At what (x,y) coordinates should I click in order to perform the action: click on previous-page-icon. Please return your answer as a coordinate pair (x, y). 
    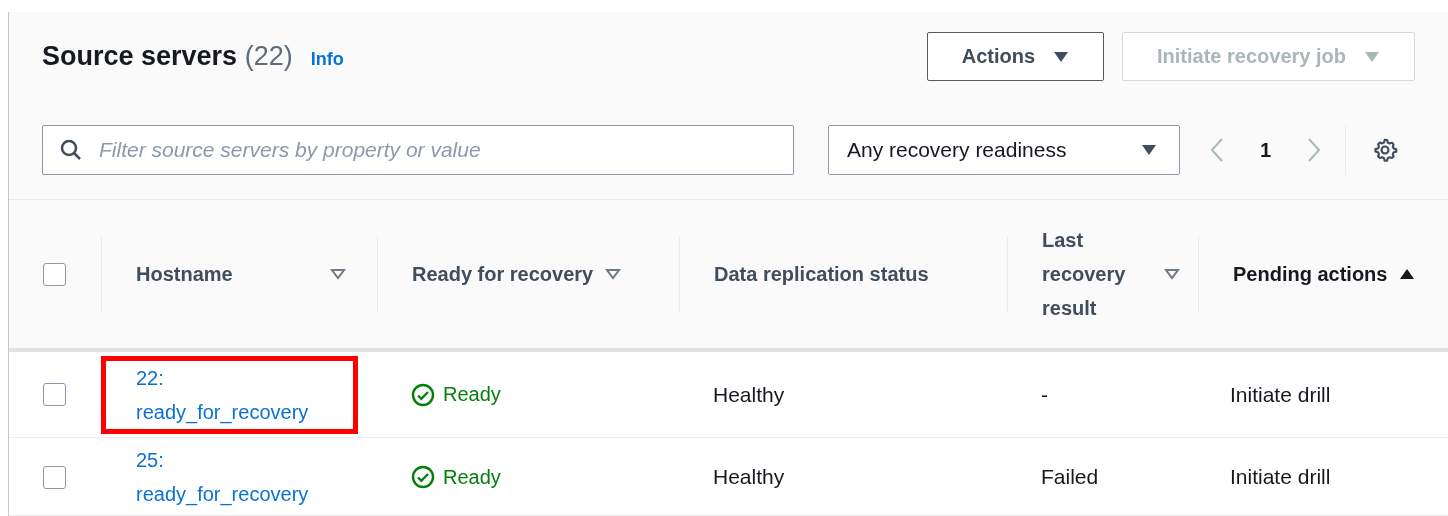
    Looking at the image, I should click on (1217, 150).